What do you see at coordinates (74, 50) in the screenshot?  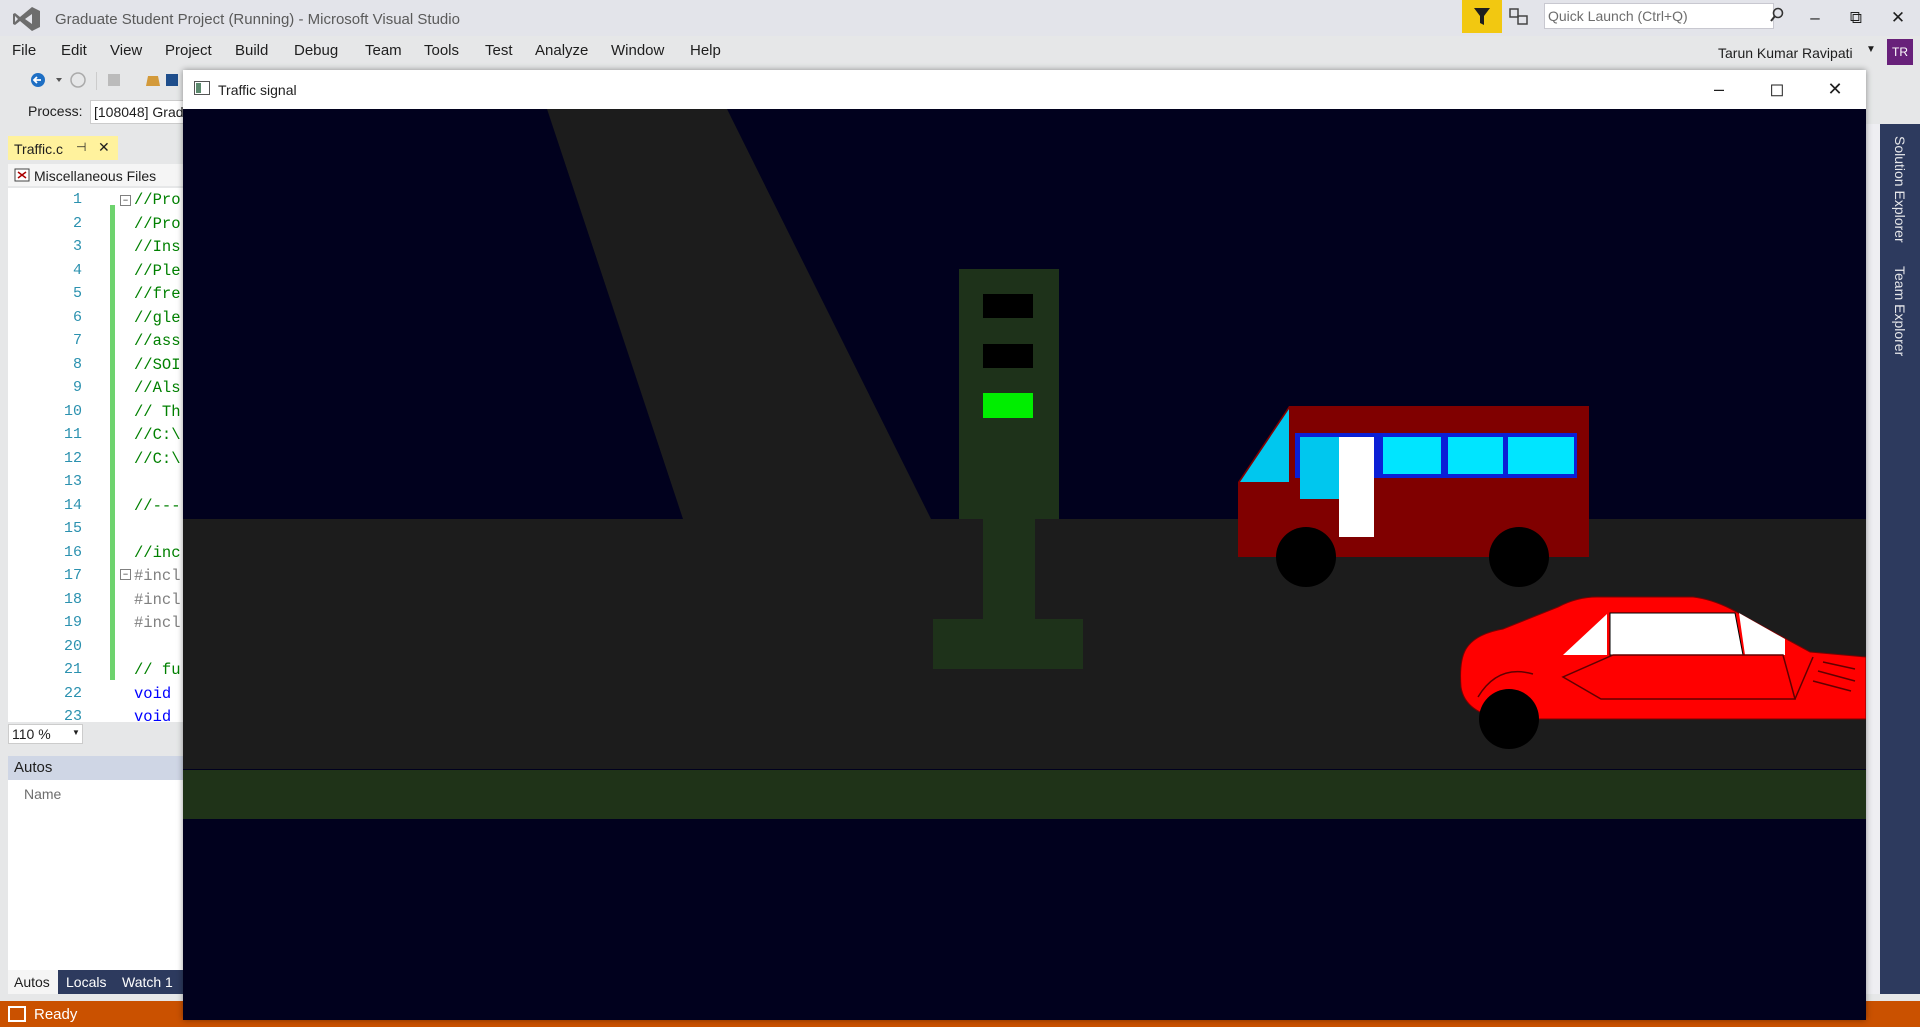 I see `menu-edit: Edit` at bounding box center [74, 50].